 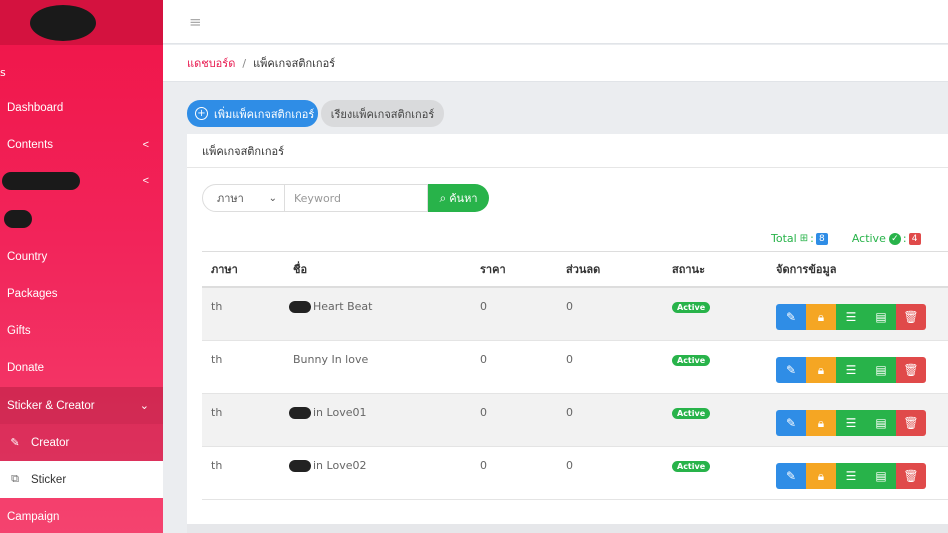 I want to click on table-row: th Heart Beat 0 0 Active ✎ 🔒︎ ☰ ▤ 🗑︎, so click(x=575, y=314).